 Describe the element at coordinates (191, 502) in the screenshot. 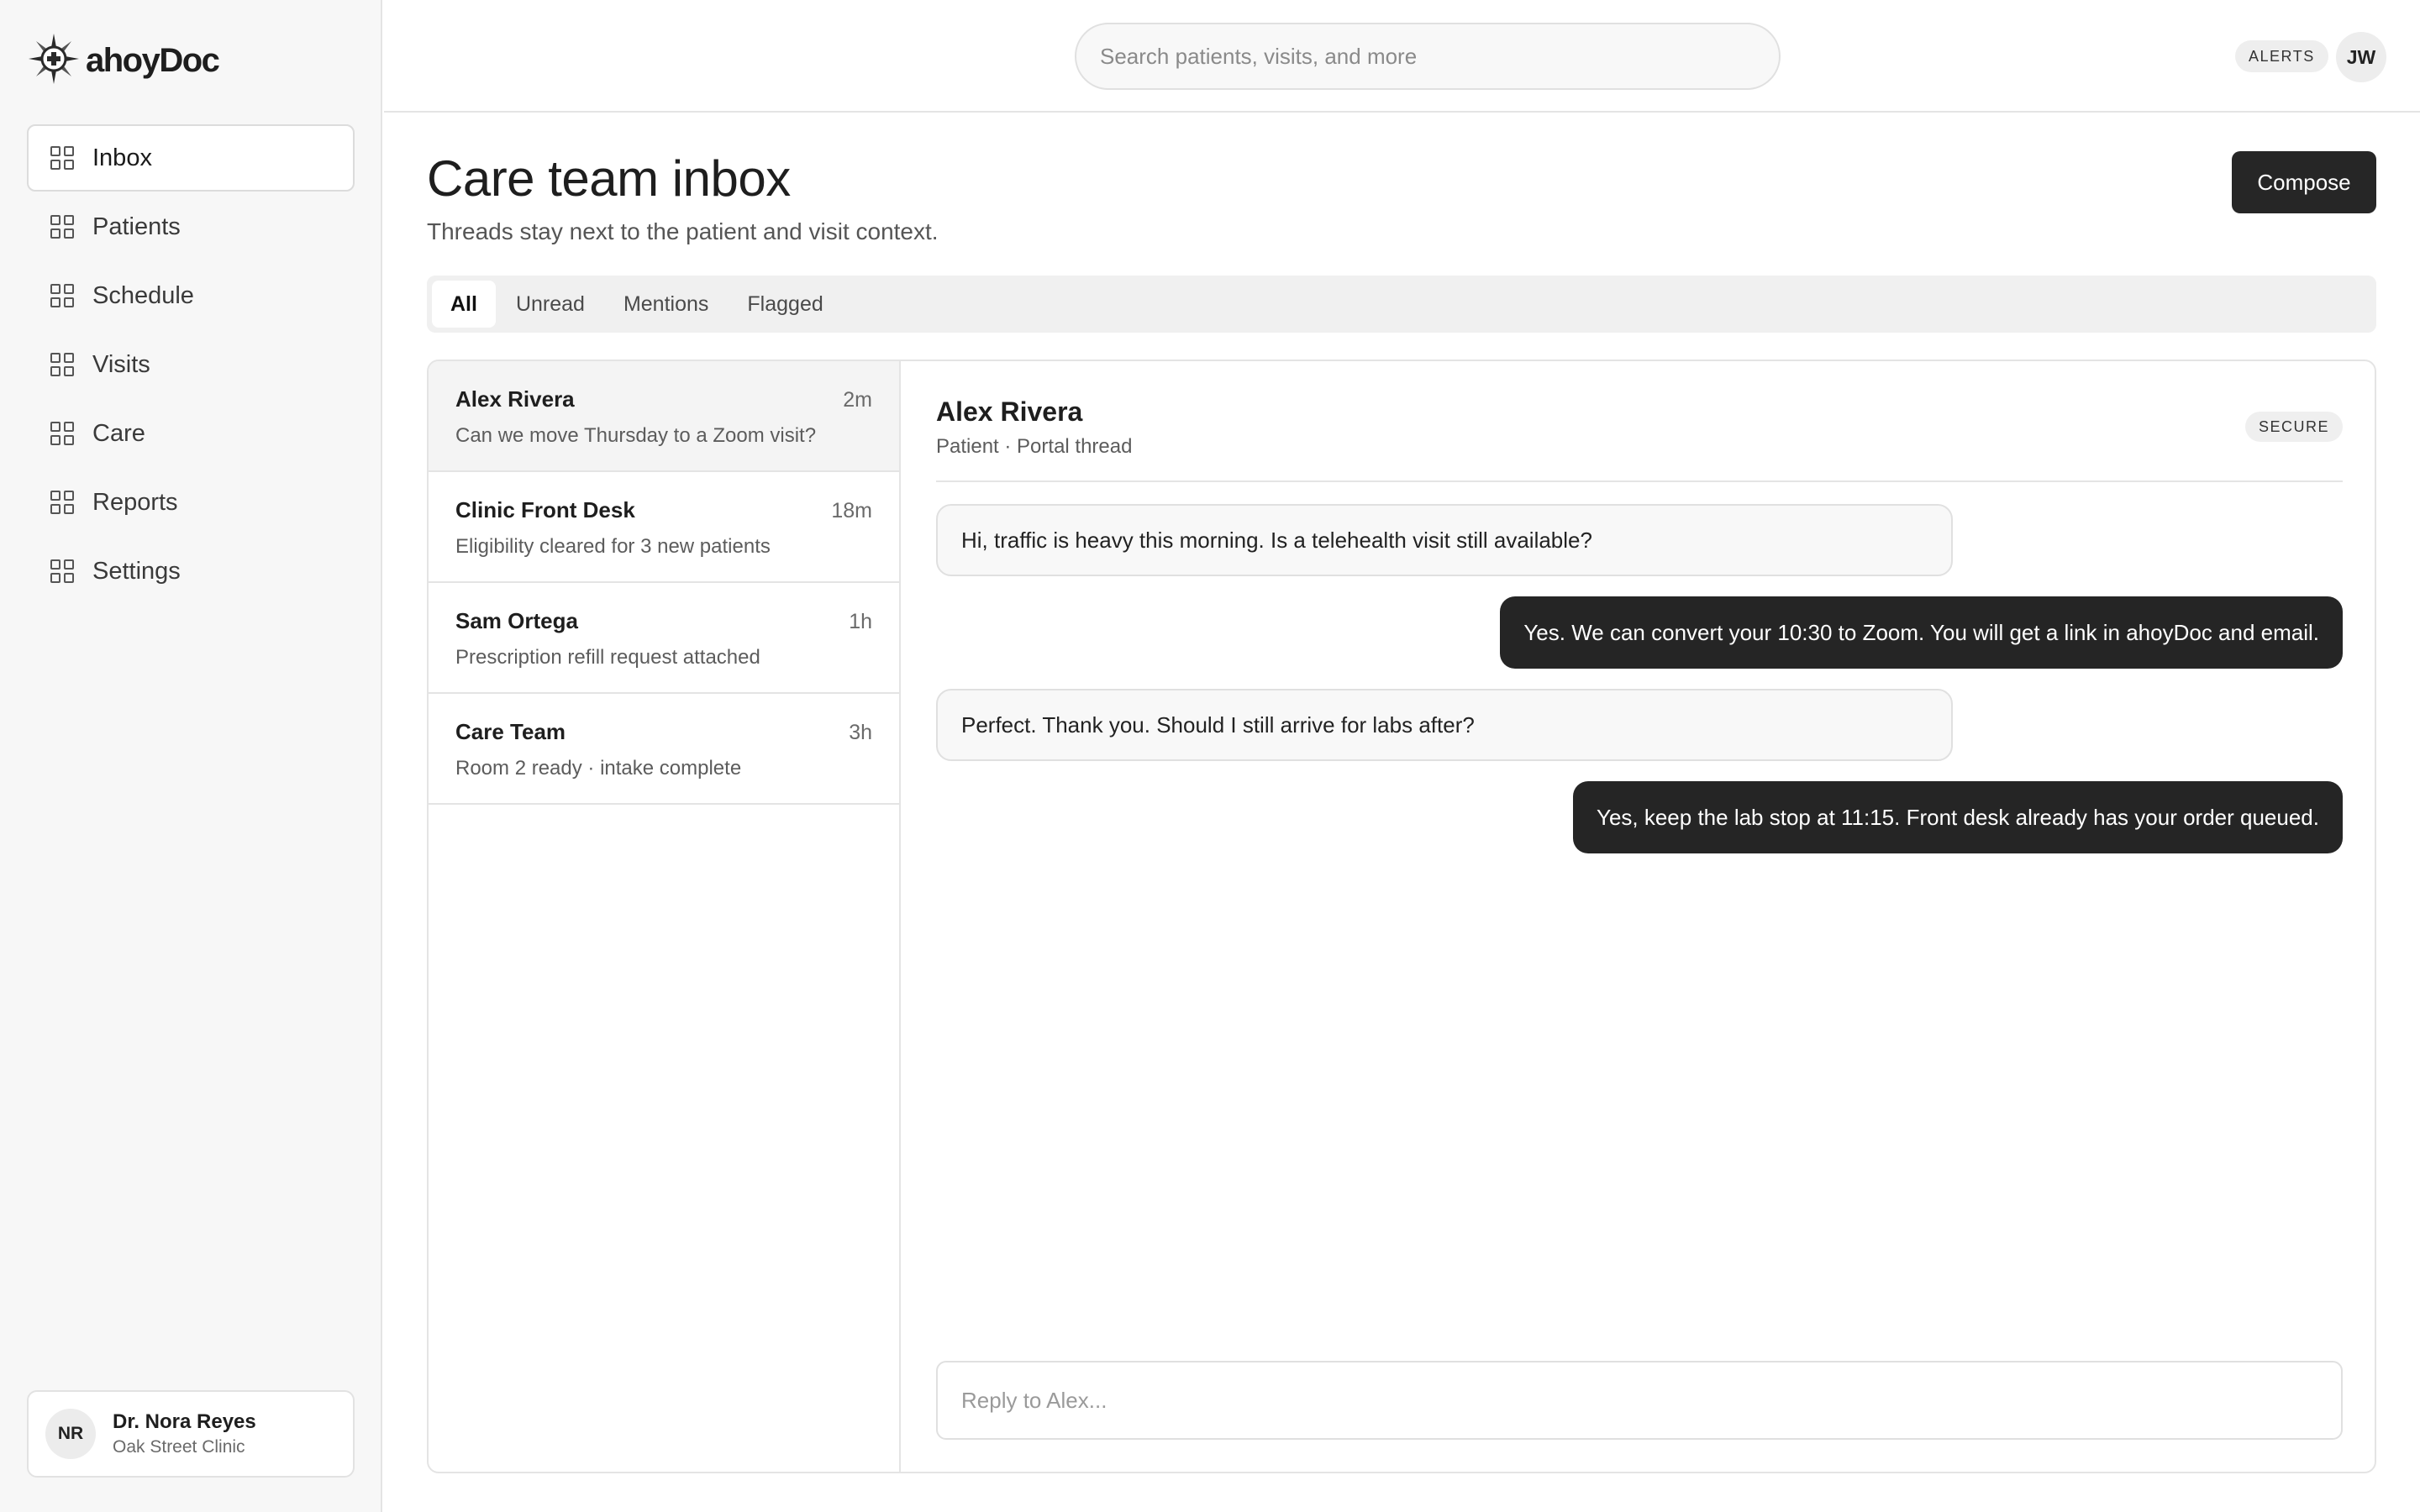

I see `sidebar-item-reports: Reports` at that location.